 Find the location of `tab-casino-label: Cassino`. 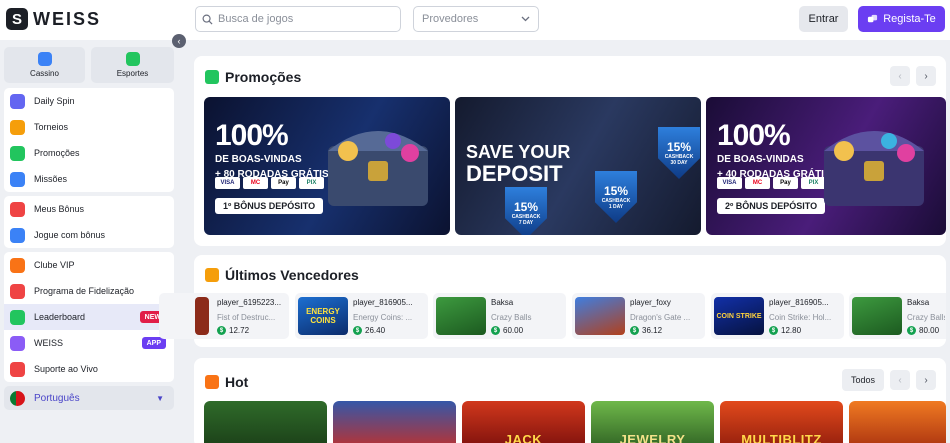

tab-casino-label: Cassino is located at coordinates (44, 73).